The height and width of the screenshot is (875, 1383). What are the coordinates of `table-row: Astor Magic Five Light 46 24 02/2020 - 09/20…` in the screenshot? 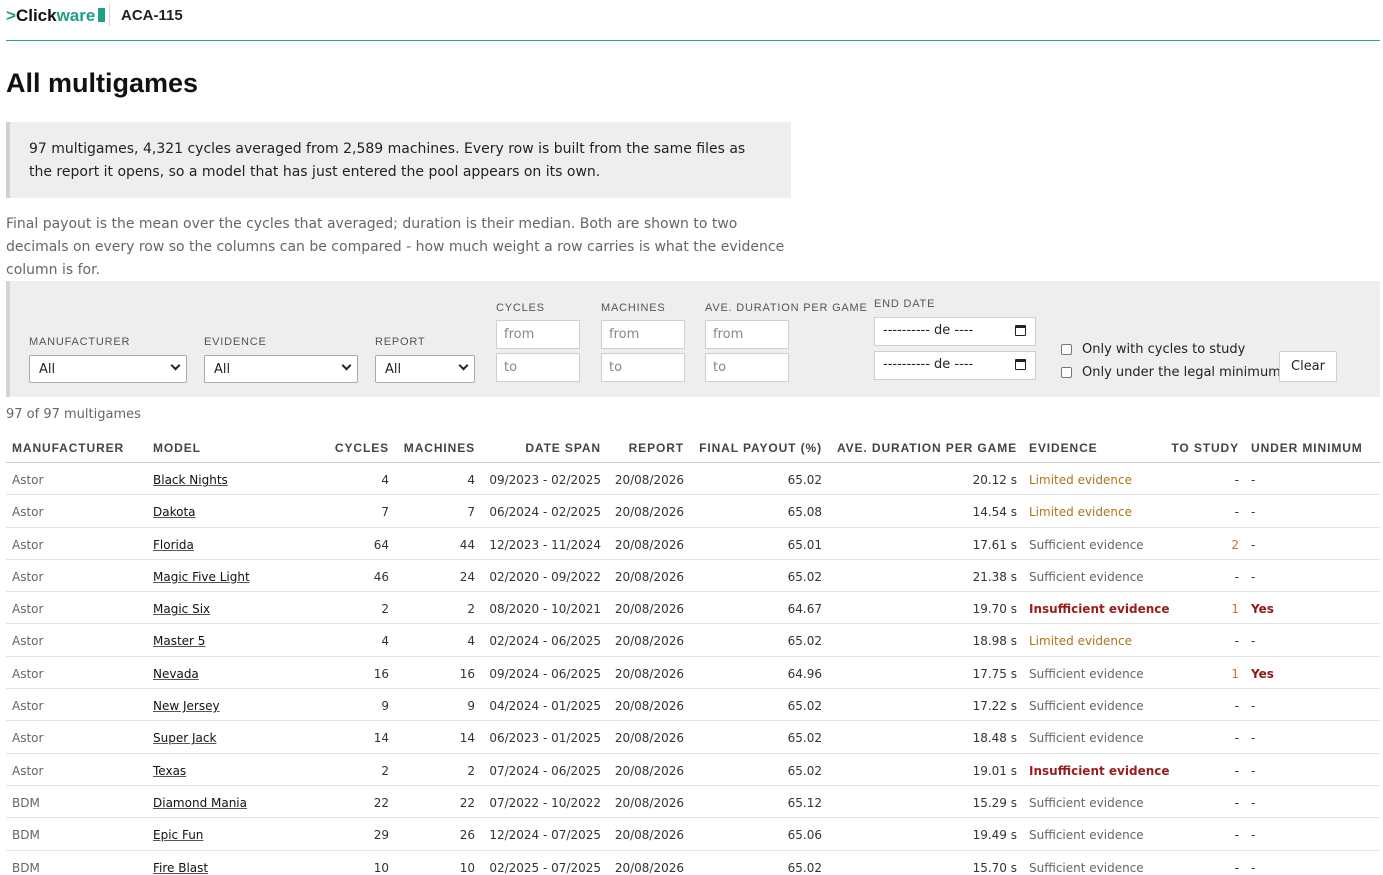 It's located at (693, 576).